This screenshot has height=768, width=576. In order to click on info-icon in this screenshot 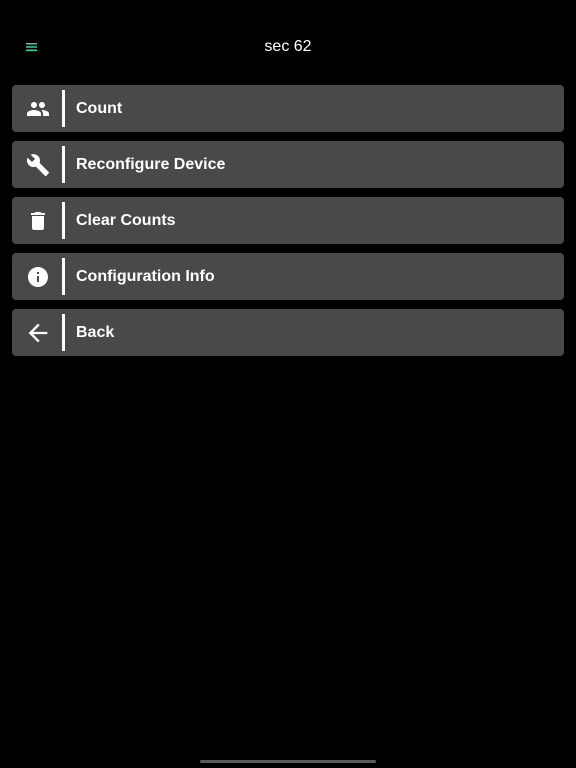, I will do `click(38, 276)`.